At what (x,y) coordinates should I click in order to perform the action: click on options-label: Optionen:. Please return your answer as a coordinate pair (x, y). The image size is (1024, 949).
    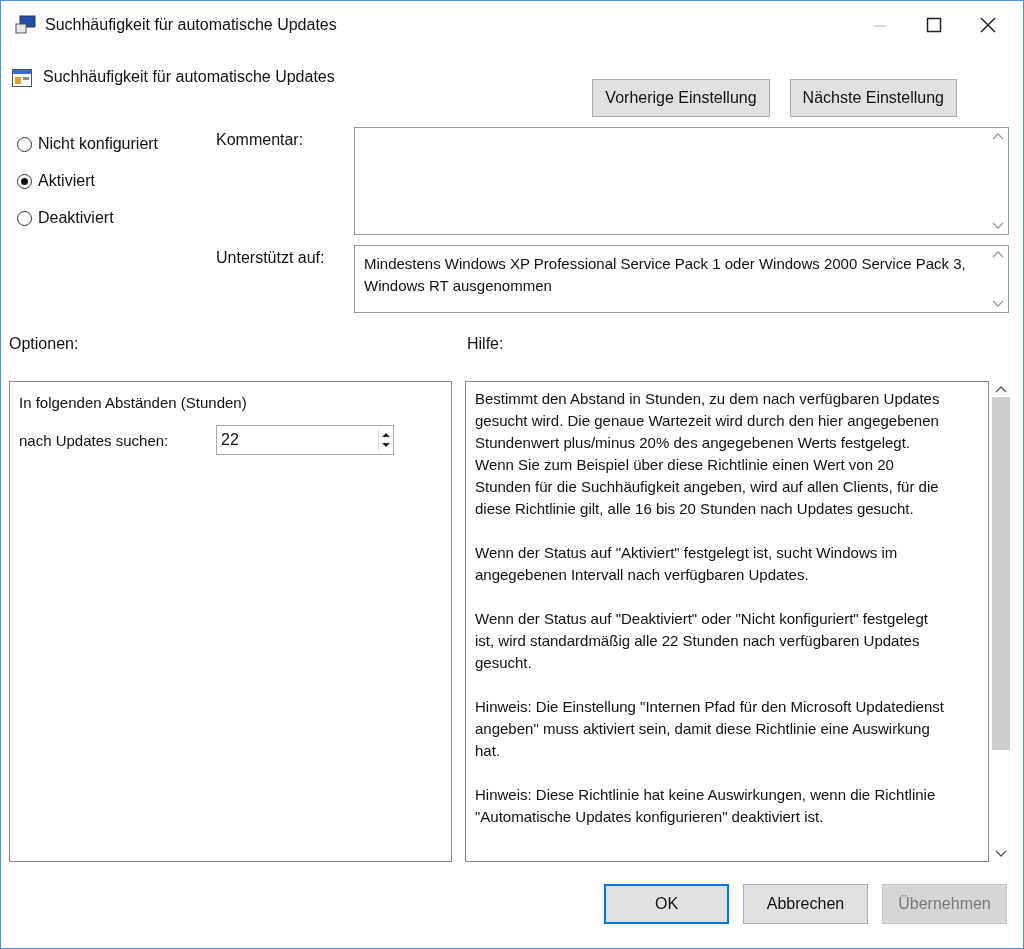
    Looking at the image, I should click on (44, 344).